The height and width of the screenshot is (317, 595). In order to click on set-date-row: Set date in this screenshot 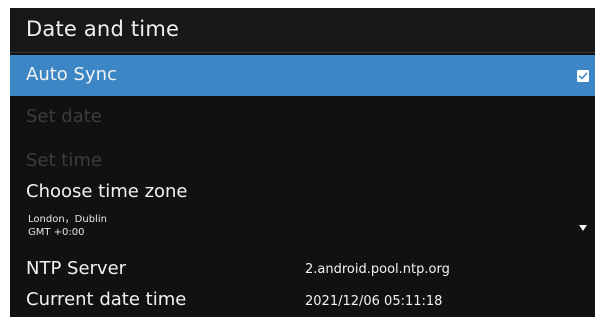, I will do `click(302, 118)`.